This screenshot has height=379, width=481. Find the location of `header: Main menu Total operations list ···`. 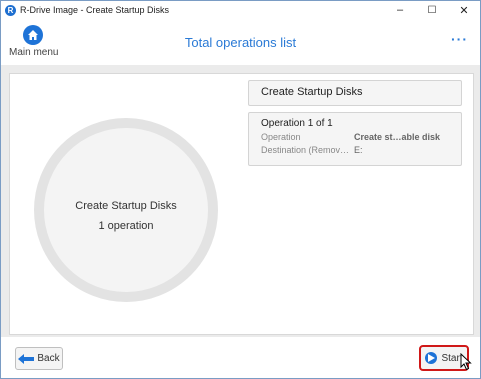

header: Main menu Total operations list ··· is located at coordinates (240, 42).